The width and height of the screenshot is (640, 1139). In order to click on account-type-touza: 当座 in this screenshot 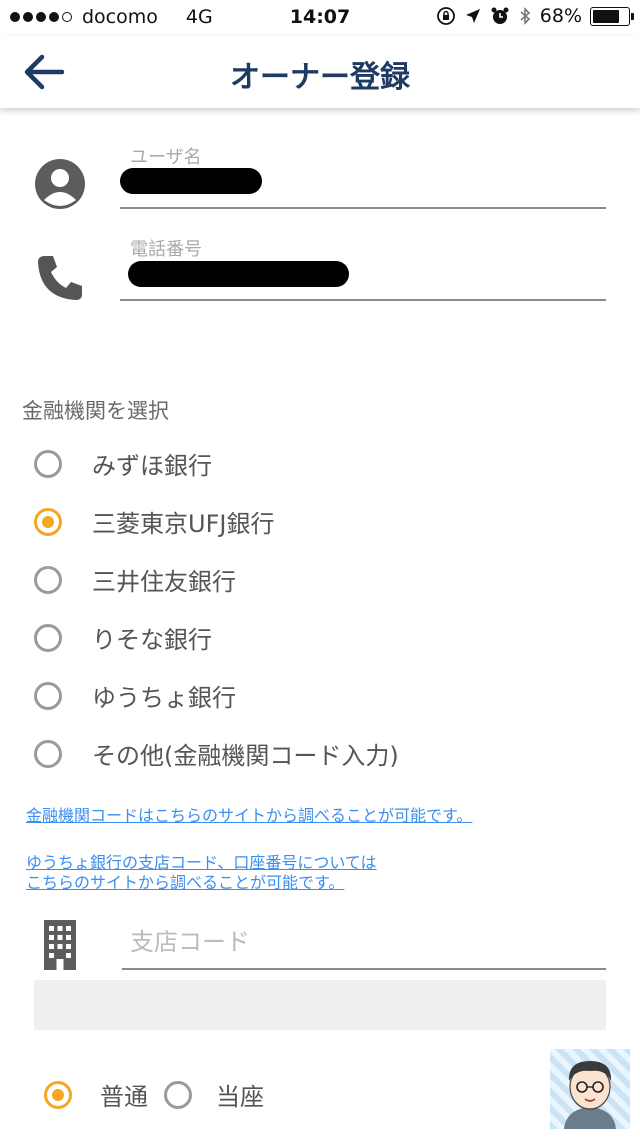, I will do `click(214, 1094)`.